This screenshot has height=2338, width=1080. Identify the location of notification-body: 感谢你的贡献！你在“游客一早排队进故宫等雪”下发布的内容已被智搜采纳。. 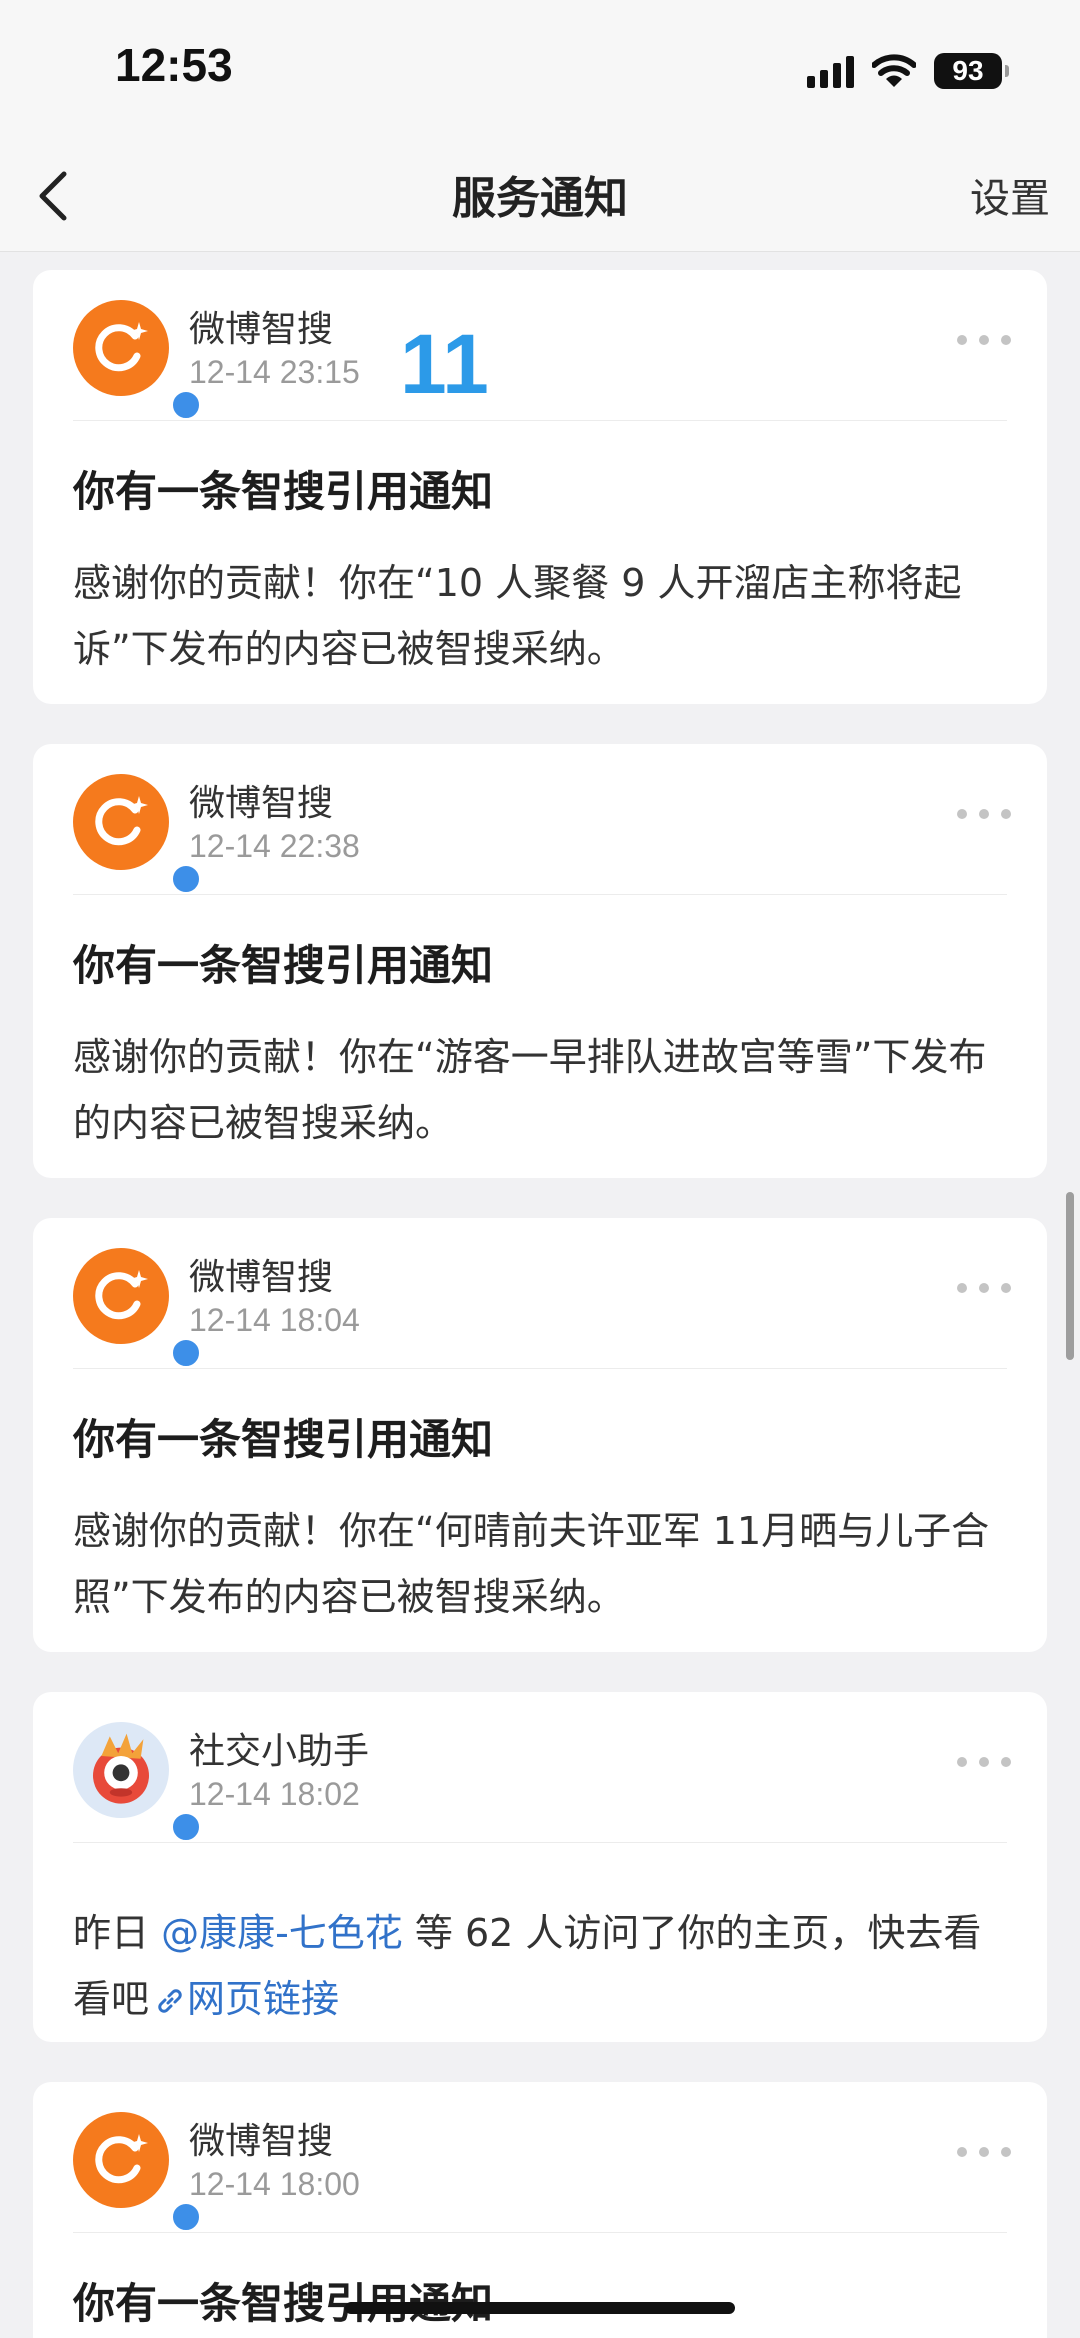
(530, 1090).